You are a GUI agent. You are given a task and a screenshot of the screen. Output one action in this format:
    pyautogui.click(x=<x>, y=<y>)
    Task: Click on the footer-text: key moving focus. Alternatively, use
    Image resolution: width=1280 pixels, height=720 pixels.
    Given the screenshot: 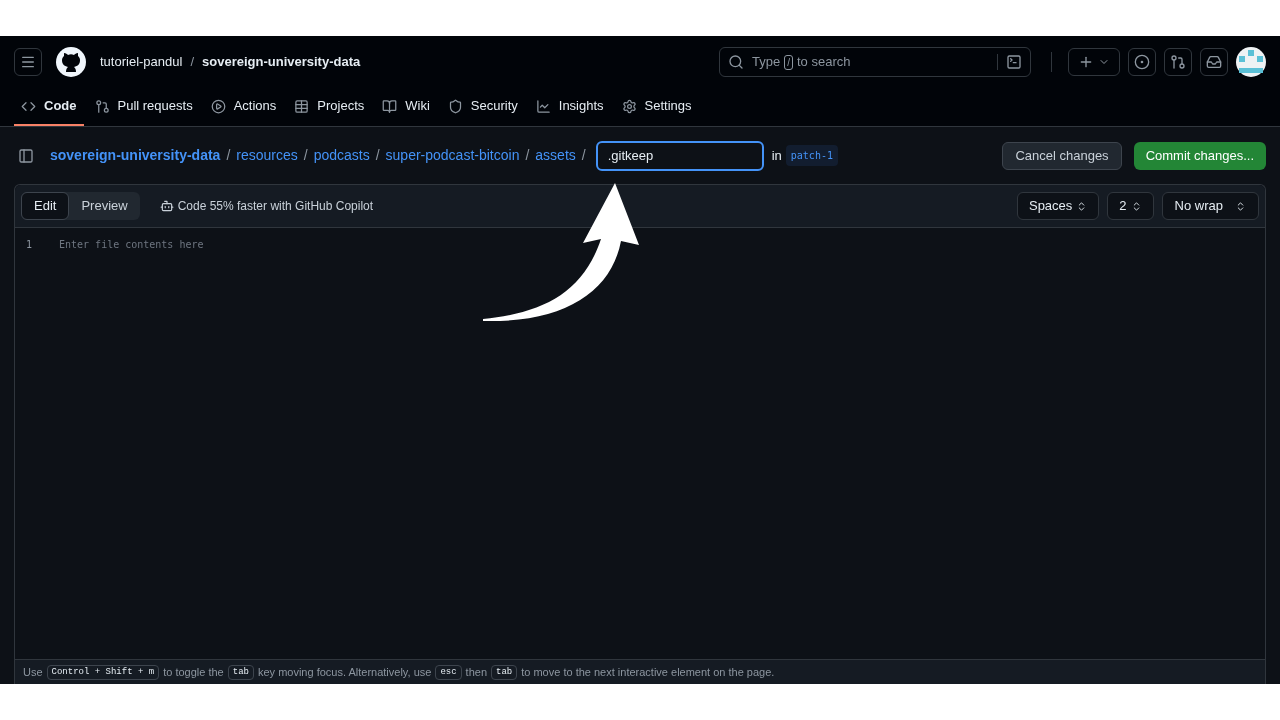 What is the action you would take?
    pyautogui.click(x=344, y=672)
    